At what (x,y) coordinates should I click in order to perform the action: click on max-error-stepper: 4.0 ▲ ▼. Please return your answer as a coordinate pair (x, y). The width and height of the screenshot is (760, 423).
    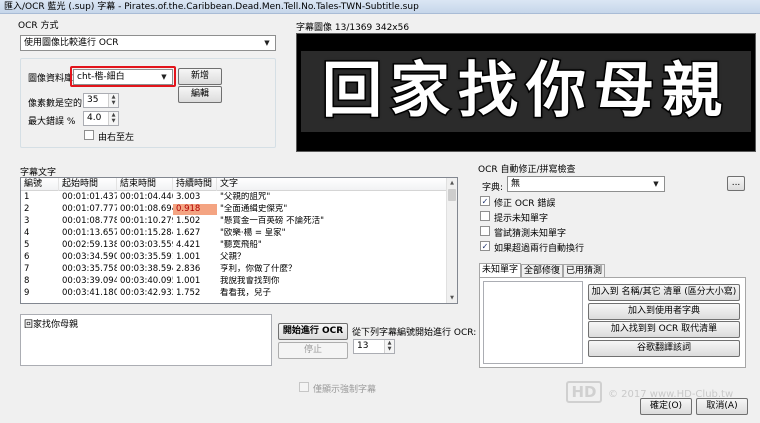
    Looking at the image, I should click on (101, 118).